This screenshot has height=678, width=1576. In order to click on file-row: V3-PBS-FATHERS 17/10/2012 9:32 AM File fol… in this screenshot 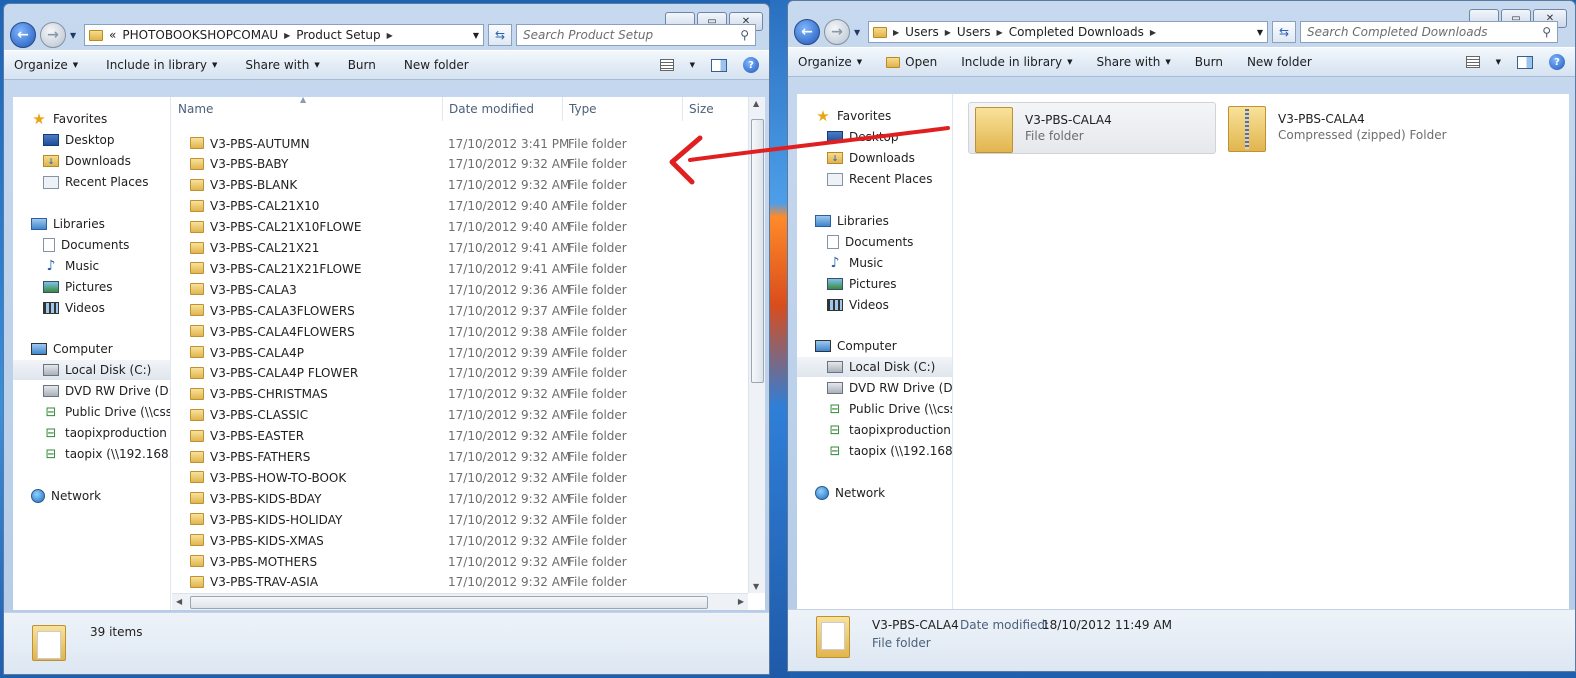, I will do `click(460, 457)`.